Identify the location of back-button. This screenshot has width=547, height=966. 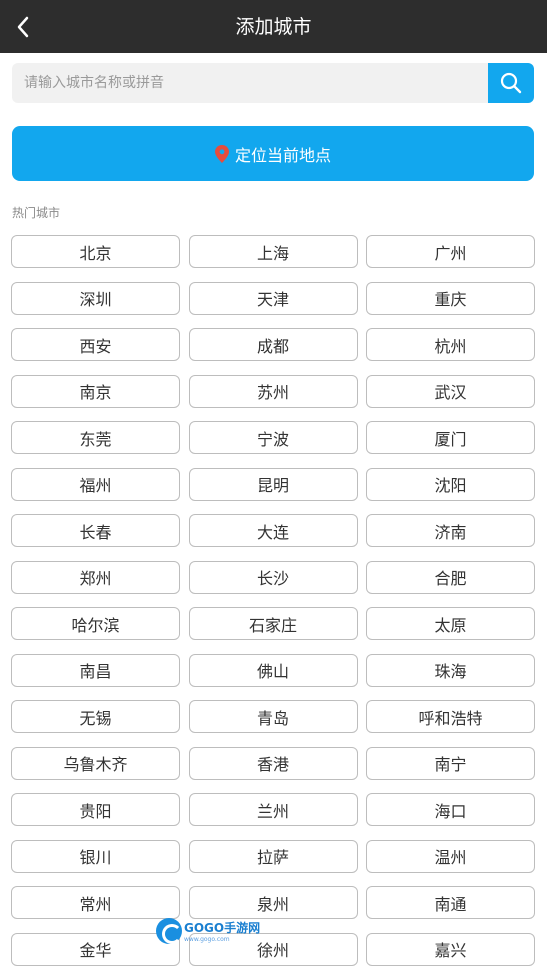
(23, 27).